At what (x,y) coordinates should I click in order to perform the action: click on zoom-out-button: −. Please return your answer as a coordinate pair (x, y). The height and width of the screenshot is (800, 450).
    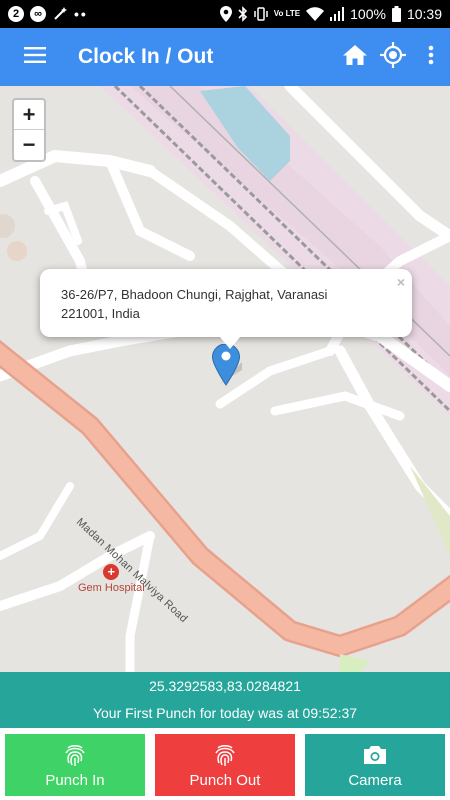
    Looking at the image, I should click on (29, 145).